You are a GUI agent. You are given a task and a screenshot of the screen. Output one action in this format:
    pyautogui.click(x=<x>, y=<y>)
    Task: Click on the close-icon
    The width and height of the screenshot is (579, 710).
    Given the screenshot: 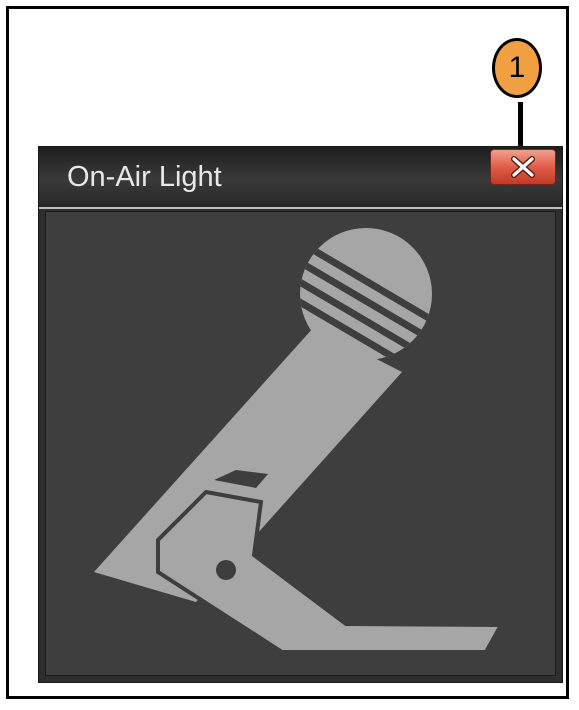 What is the action you would take?
    pyautogui.click(x=523, y=167)
    